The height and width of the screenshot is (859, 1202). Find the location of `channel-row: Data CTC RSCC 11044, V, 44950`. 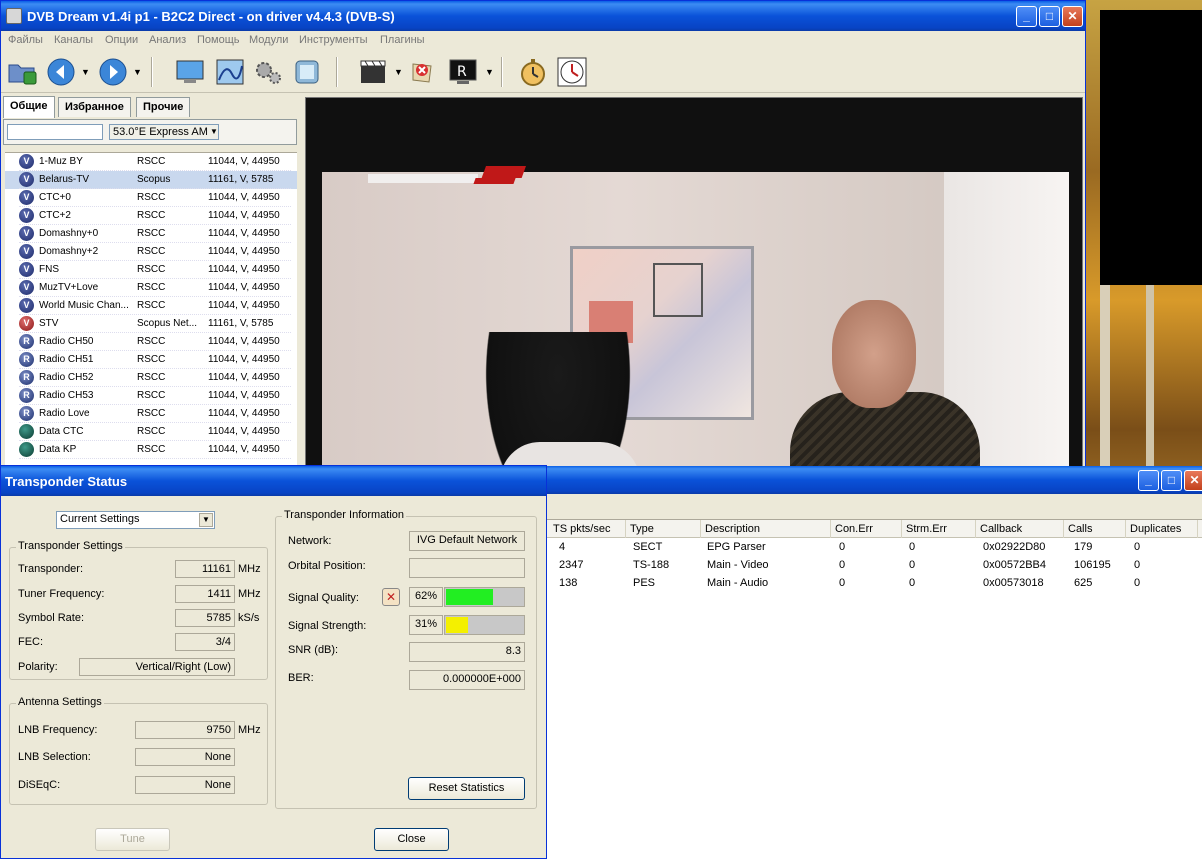

channel-row: Data CTC RSCC 11044, V, 44950 is located at coordinates (151, 432).